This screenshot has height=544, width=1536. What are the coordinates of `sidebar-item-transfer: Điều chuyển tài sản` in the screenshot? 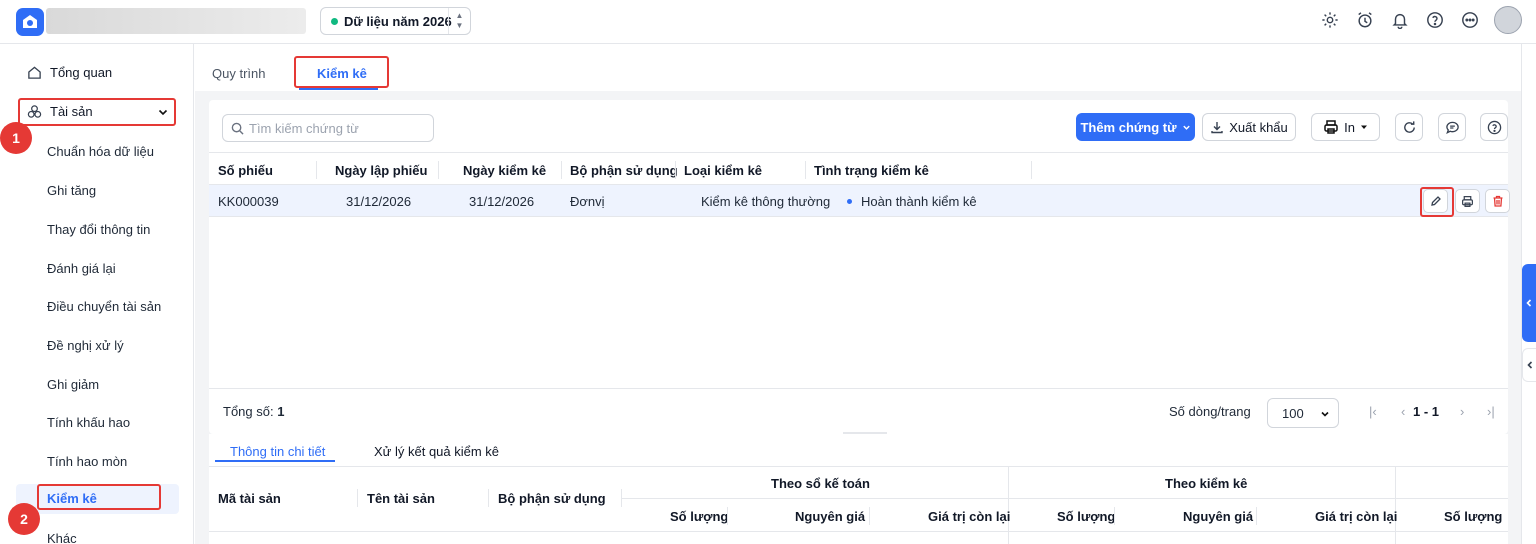 It's located at (104, 306).